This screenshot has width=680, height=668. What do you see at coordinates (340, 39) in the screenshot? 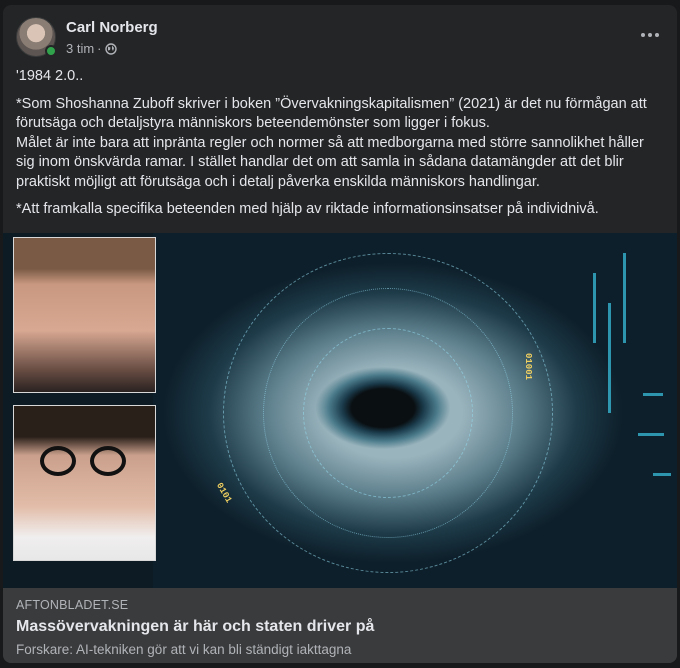
I see `post-header: Carl Norberg 3 tim ·` at bounding box center [340, 39].